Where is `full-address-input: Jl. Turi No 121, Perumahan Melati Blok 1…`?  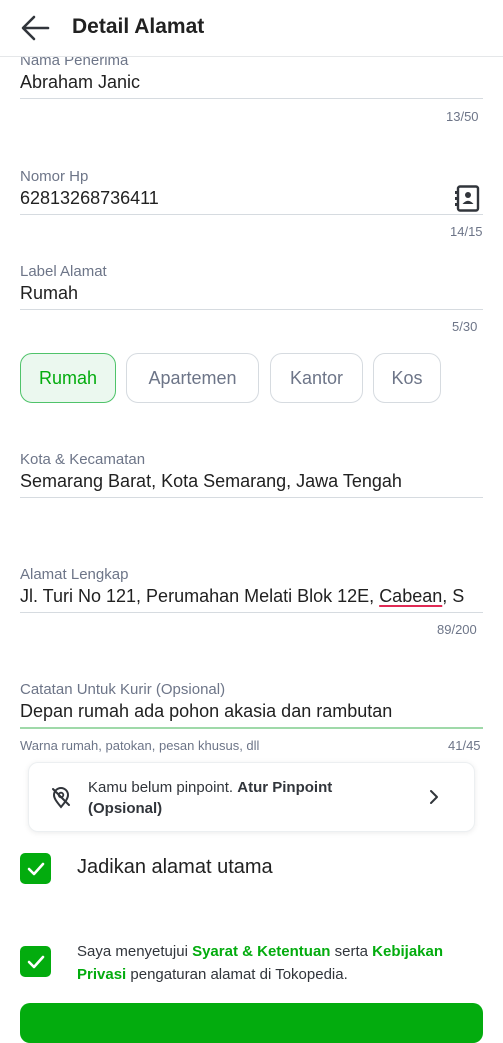 full-address-input: Jl. Turi No 121, Perumahan Melati Blok 1… is located at coordinates (251, 596).